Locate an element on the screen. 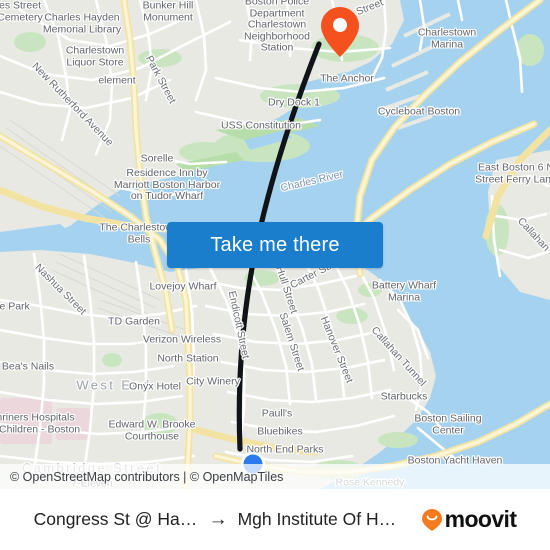  take-me-there-label: Take me there is located at coordinates (275, 244).